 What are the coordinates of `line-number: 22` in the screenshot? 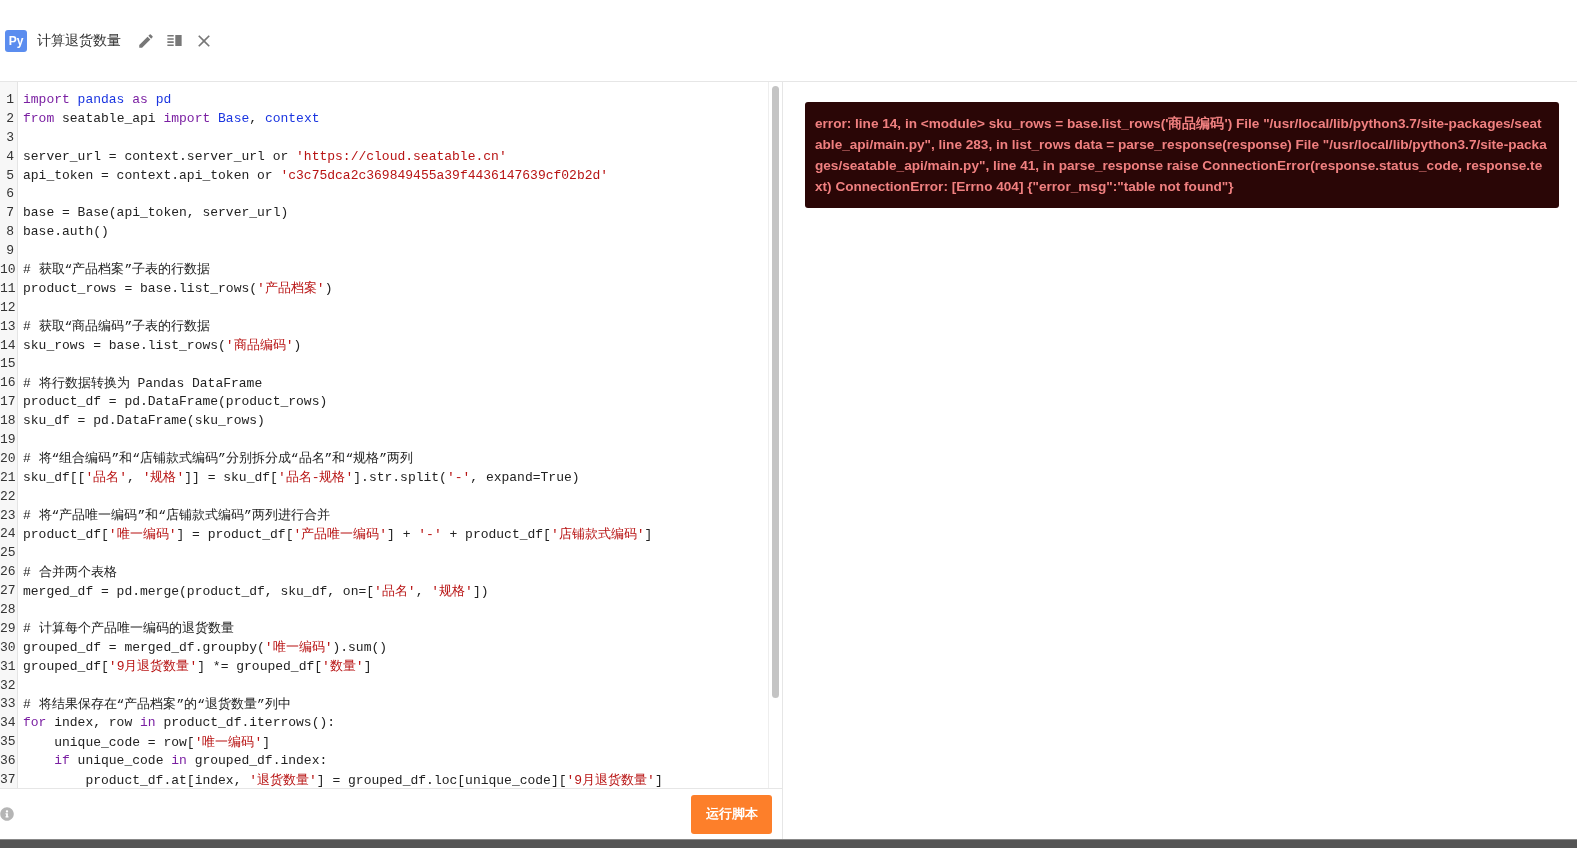 It's located at (7, 496).